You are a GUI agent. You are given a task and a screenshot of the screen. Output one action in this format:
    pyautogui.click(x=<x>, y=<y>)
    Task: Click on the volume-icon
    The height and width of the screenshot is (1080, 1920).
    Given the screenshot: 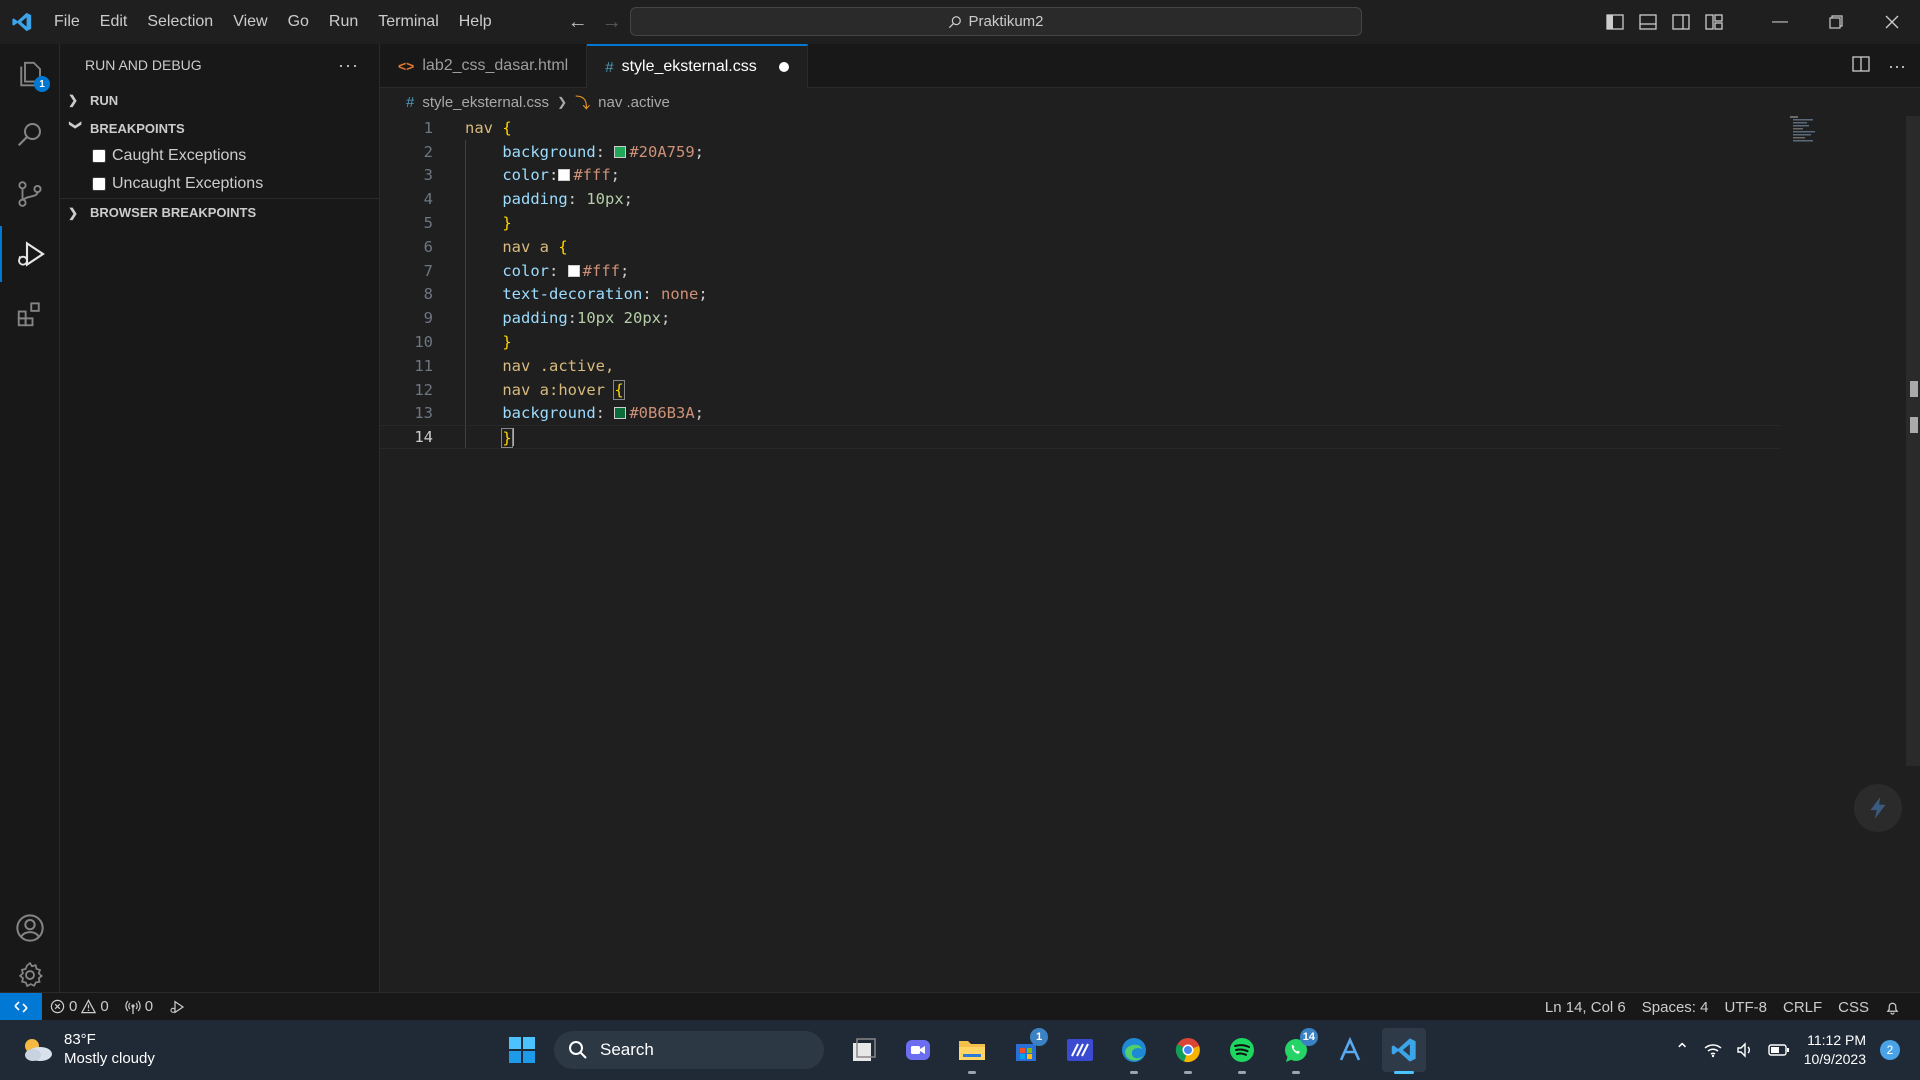 What is the action you would take?
    pyautogui.click(x=1745, y=1050)
    